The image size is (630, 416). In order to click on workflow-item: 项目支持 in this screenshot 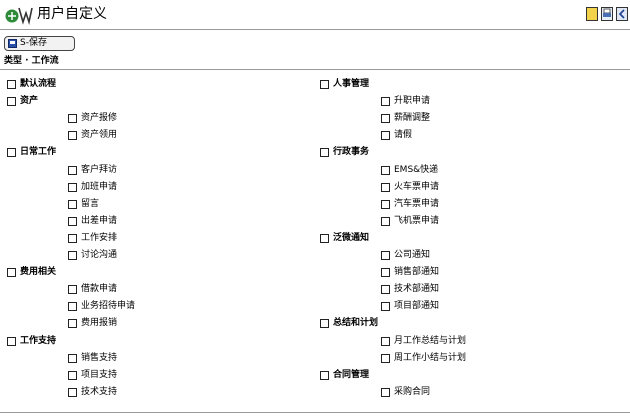, I will do `click(92, 375)`.